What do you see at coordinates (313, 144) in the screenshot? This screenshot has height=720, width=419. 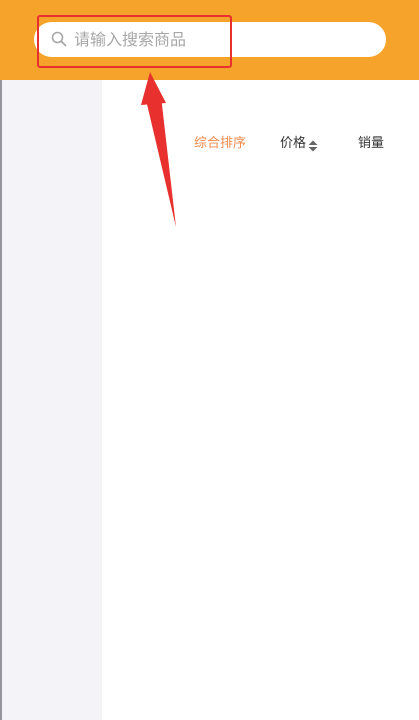 I see `sort-arrows-icon` at bounding box center [313, 144].